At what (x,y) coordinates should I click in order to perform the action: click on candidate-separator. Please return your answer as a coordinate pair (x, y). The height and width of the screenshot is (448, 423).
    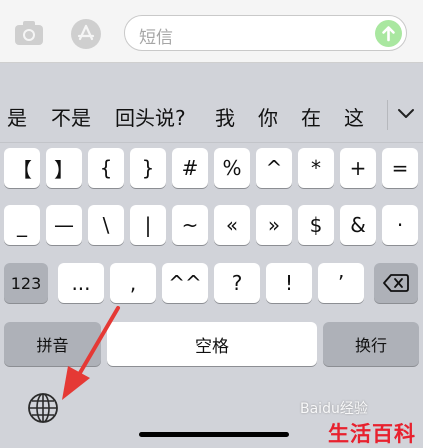
    Looking at the image, I should click on (211, 142).